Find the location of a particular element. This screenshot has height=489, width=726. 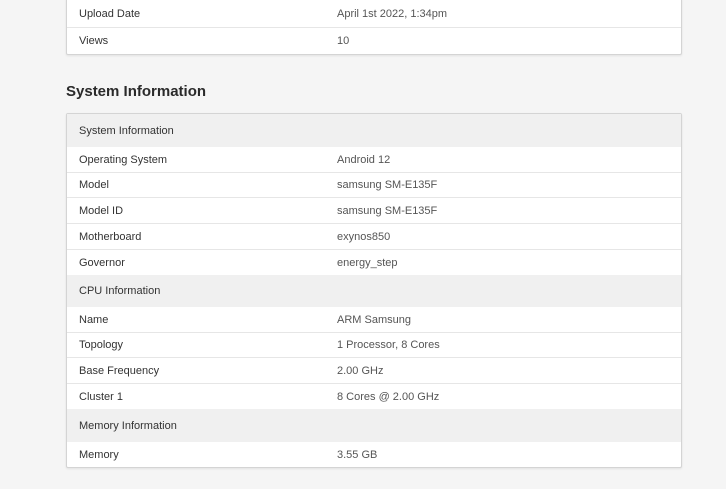

row-label: Upload Date is located at coordinates (110, 13).